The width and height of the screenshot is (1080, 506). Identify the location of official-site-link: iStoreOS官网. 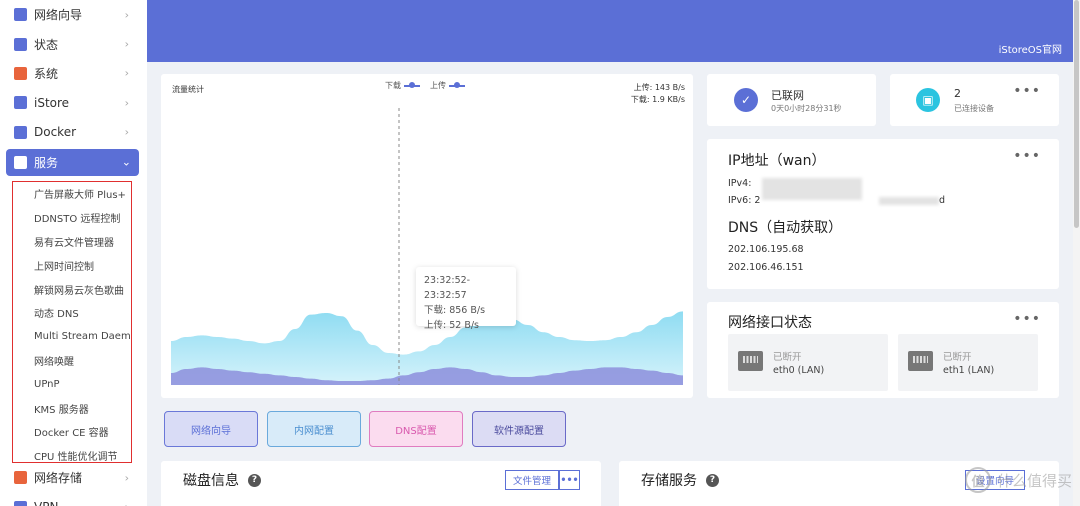
(1030, 48).